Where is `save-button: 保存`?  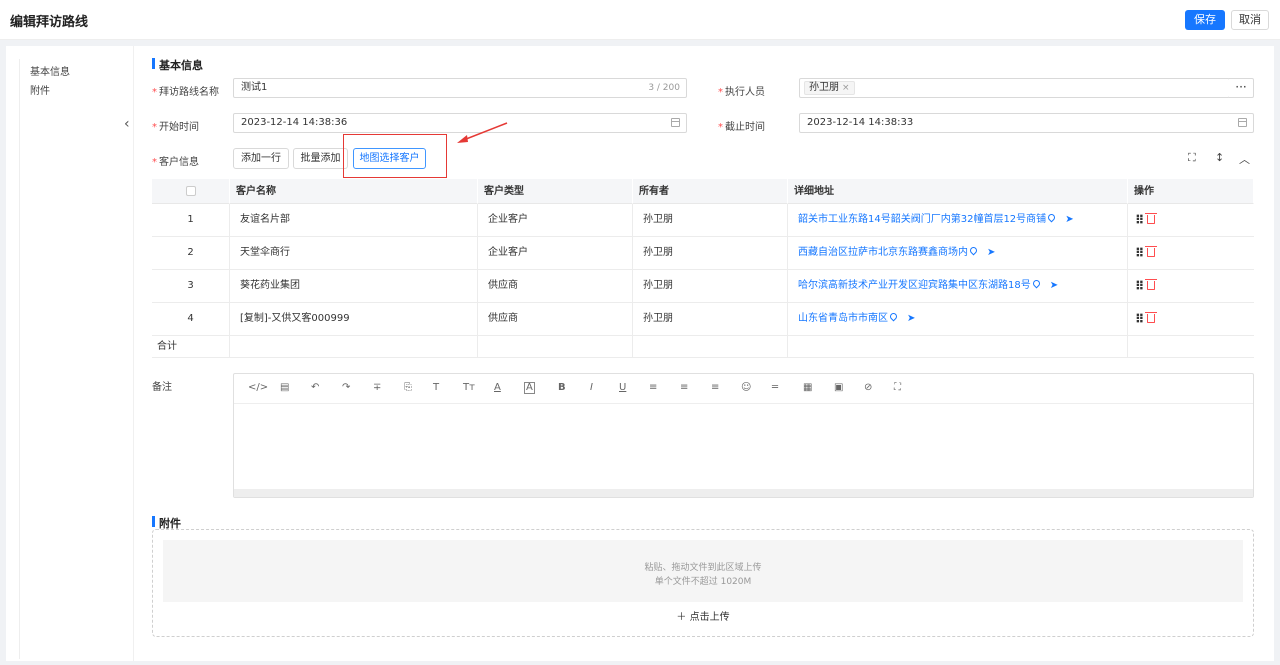
save-button: 保存 is located at coordinates (1205, 20).